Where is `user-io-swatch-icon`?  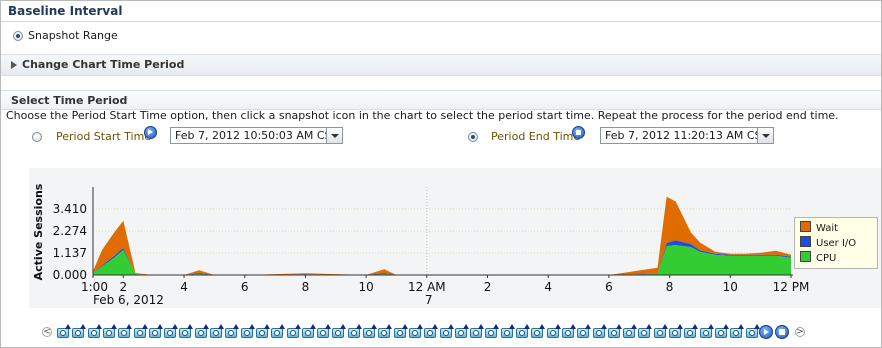 user-io-swatch-icon is located at coordinates (805, 241).